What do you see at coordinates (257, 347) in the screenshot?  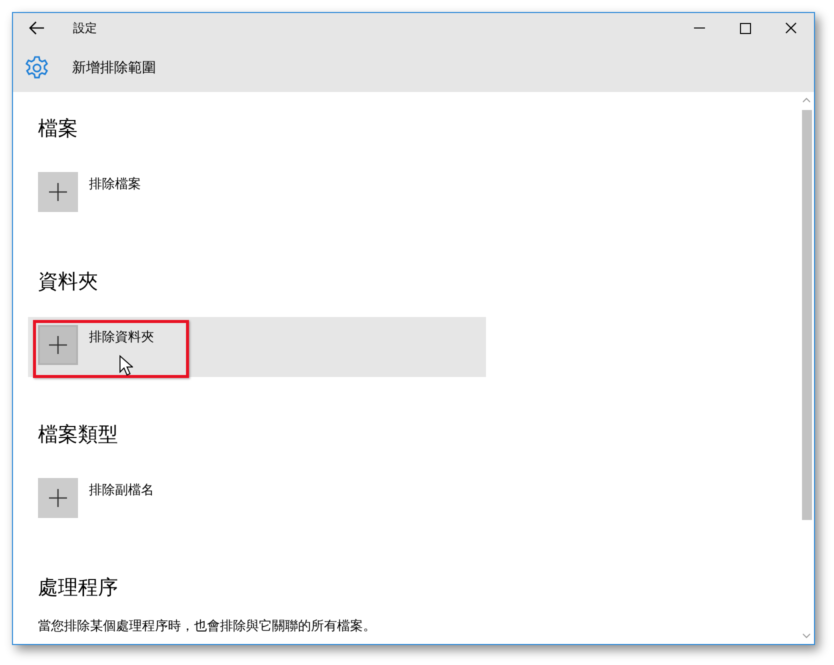 I see `add-row: 排除資料夾` at bounding box center [257, 347].